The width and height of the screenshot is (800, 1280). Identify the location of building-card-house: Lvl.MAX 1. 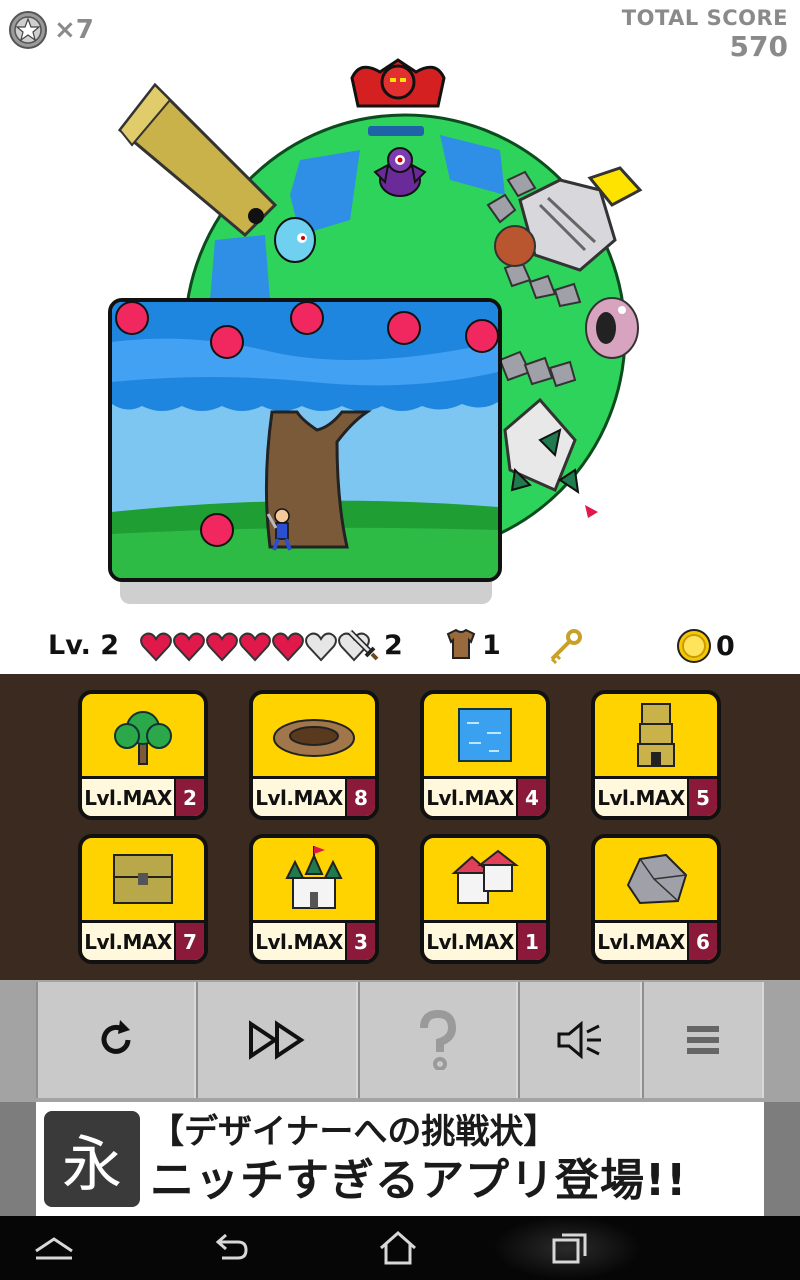
(485, 899).